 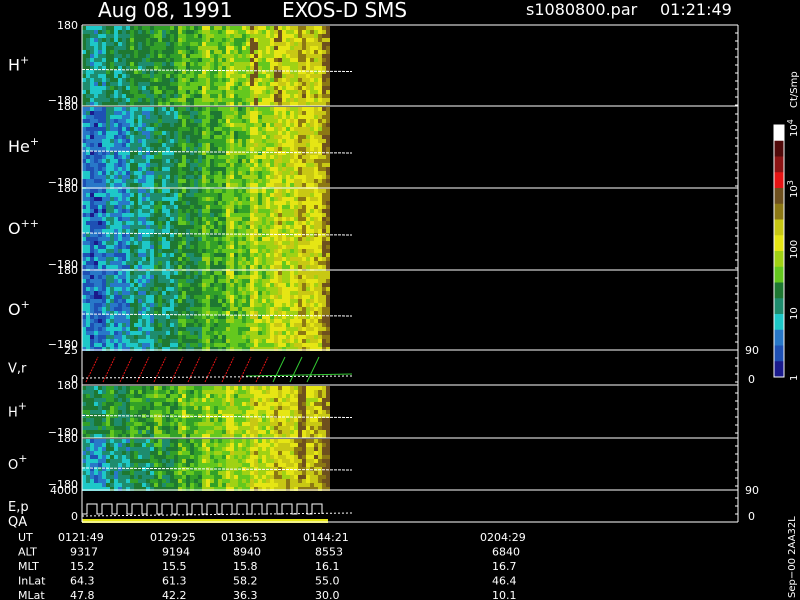 I want to click on panel-label-2: QA, so click(x=17, y=522).